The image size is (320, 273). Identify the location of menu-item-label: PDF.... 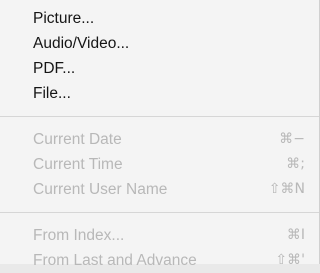
(54, 68).